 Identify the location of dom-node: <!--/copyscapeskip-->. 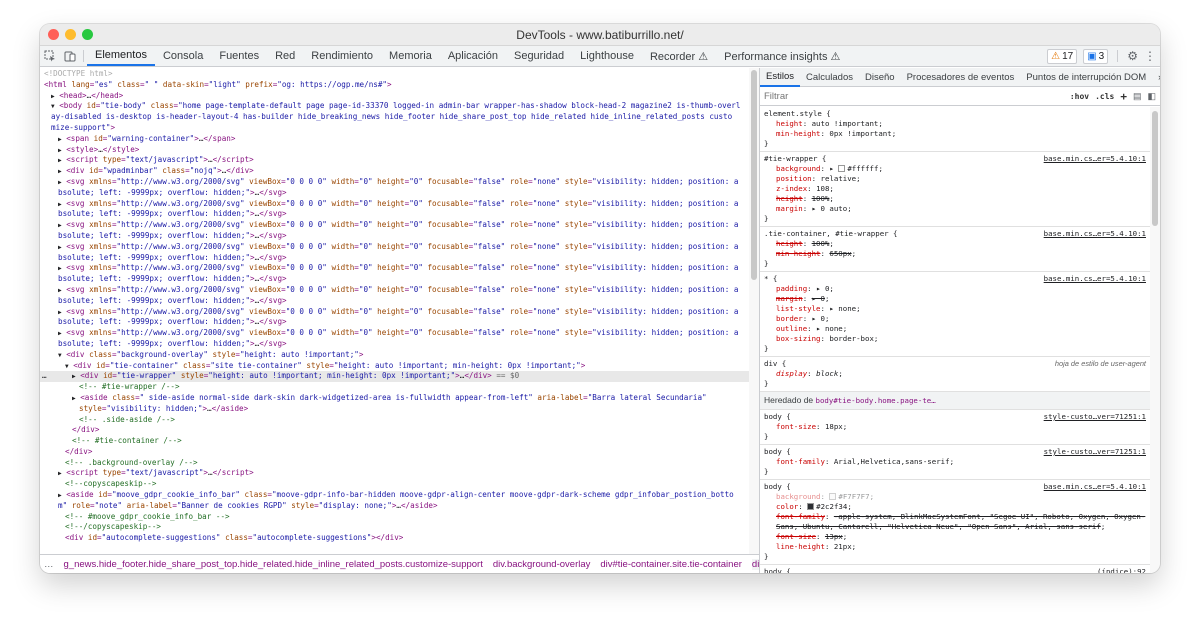
(394, 527).